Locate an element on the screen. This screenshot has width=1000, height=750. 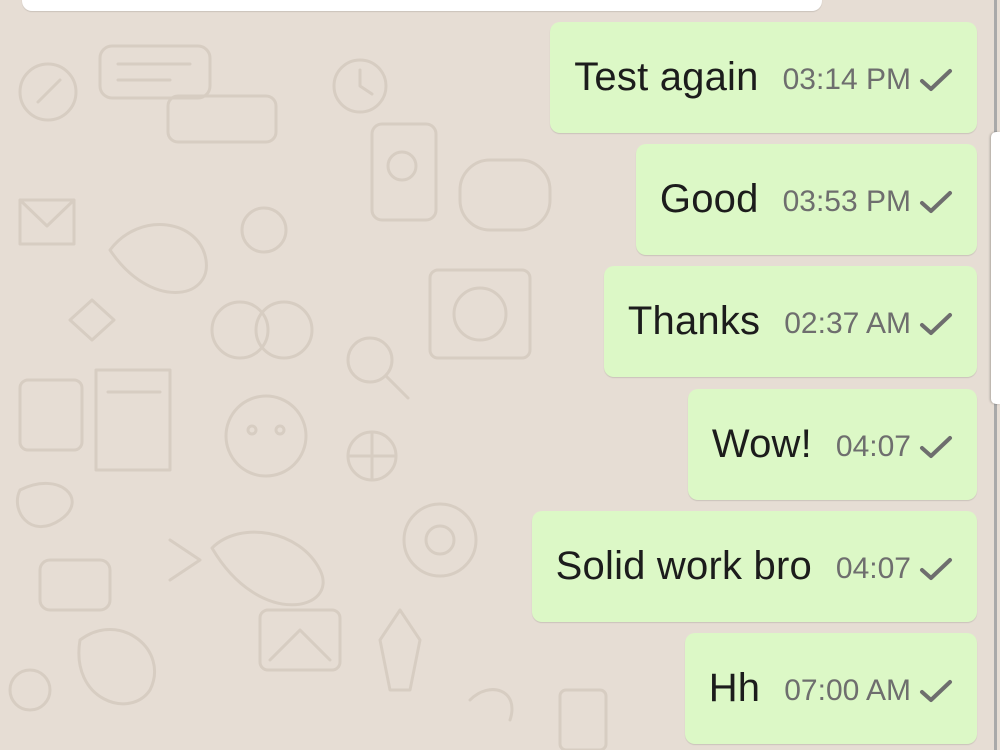
message-text: Wow! is located at coordinates (761, 444).